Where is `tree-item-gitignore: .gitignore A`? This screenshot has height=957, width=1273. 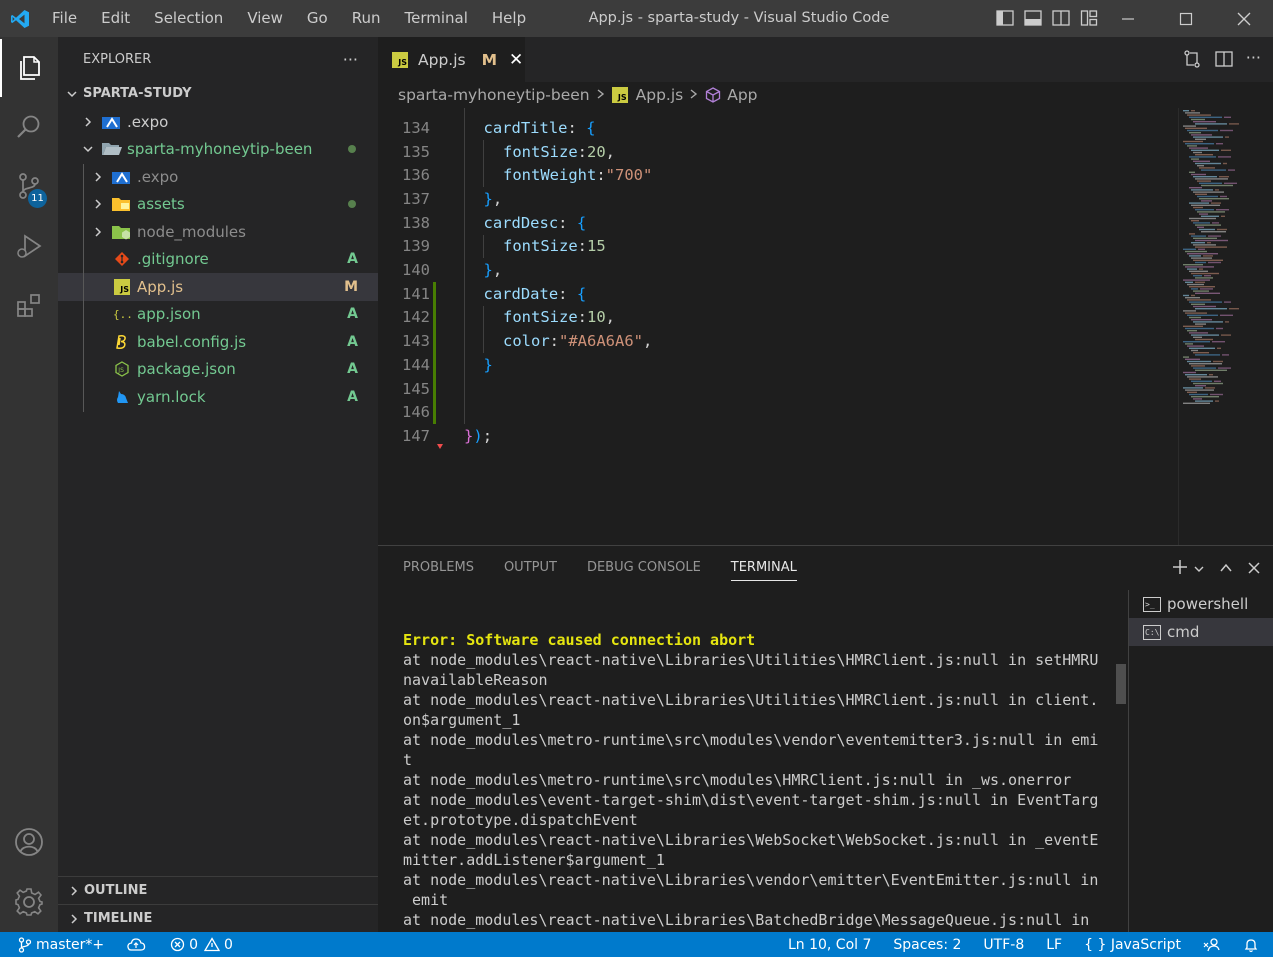
tree-item-gitignore: .gitignore A is located at coordinates (218, 260).